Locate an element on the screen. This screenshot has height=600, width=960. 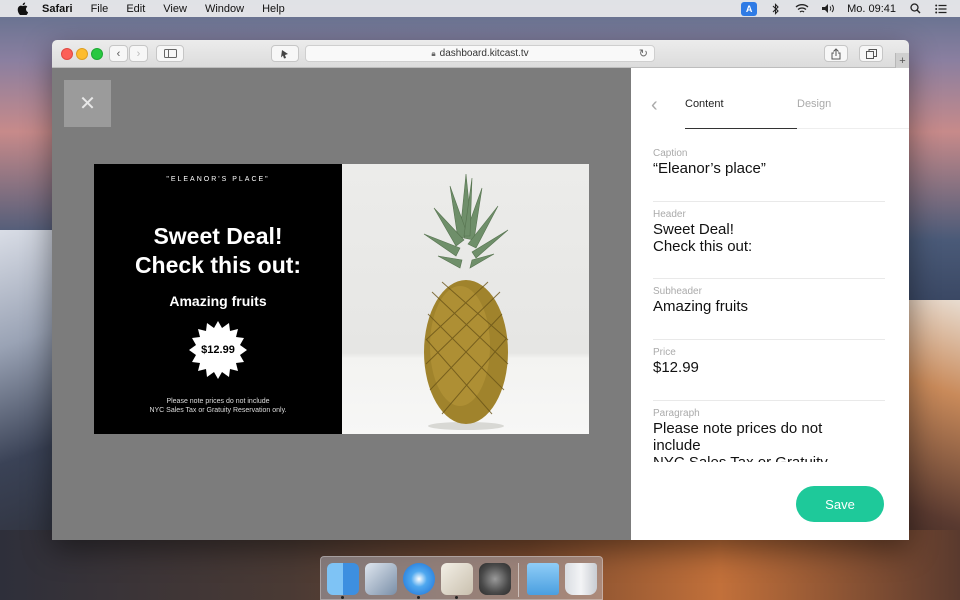
tabs-overview-button is located at coordinates (871, 53).